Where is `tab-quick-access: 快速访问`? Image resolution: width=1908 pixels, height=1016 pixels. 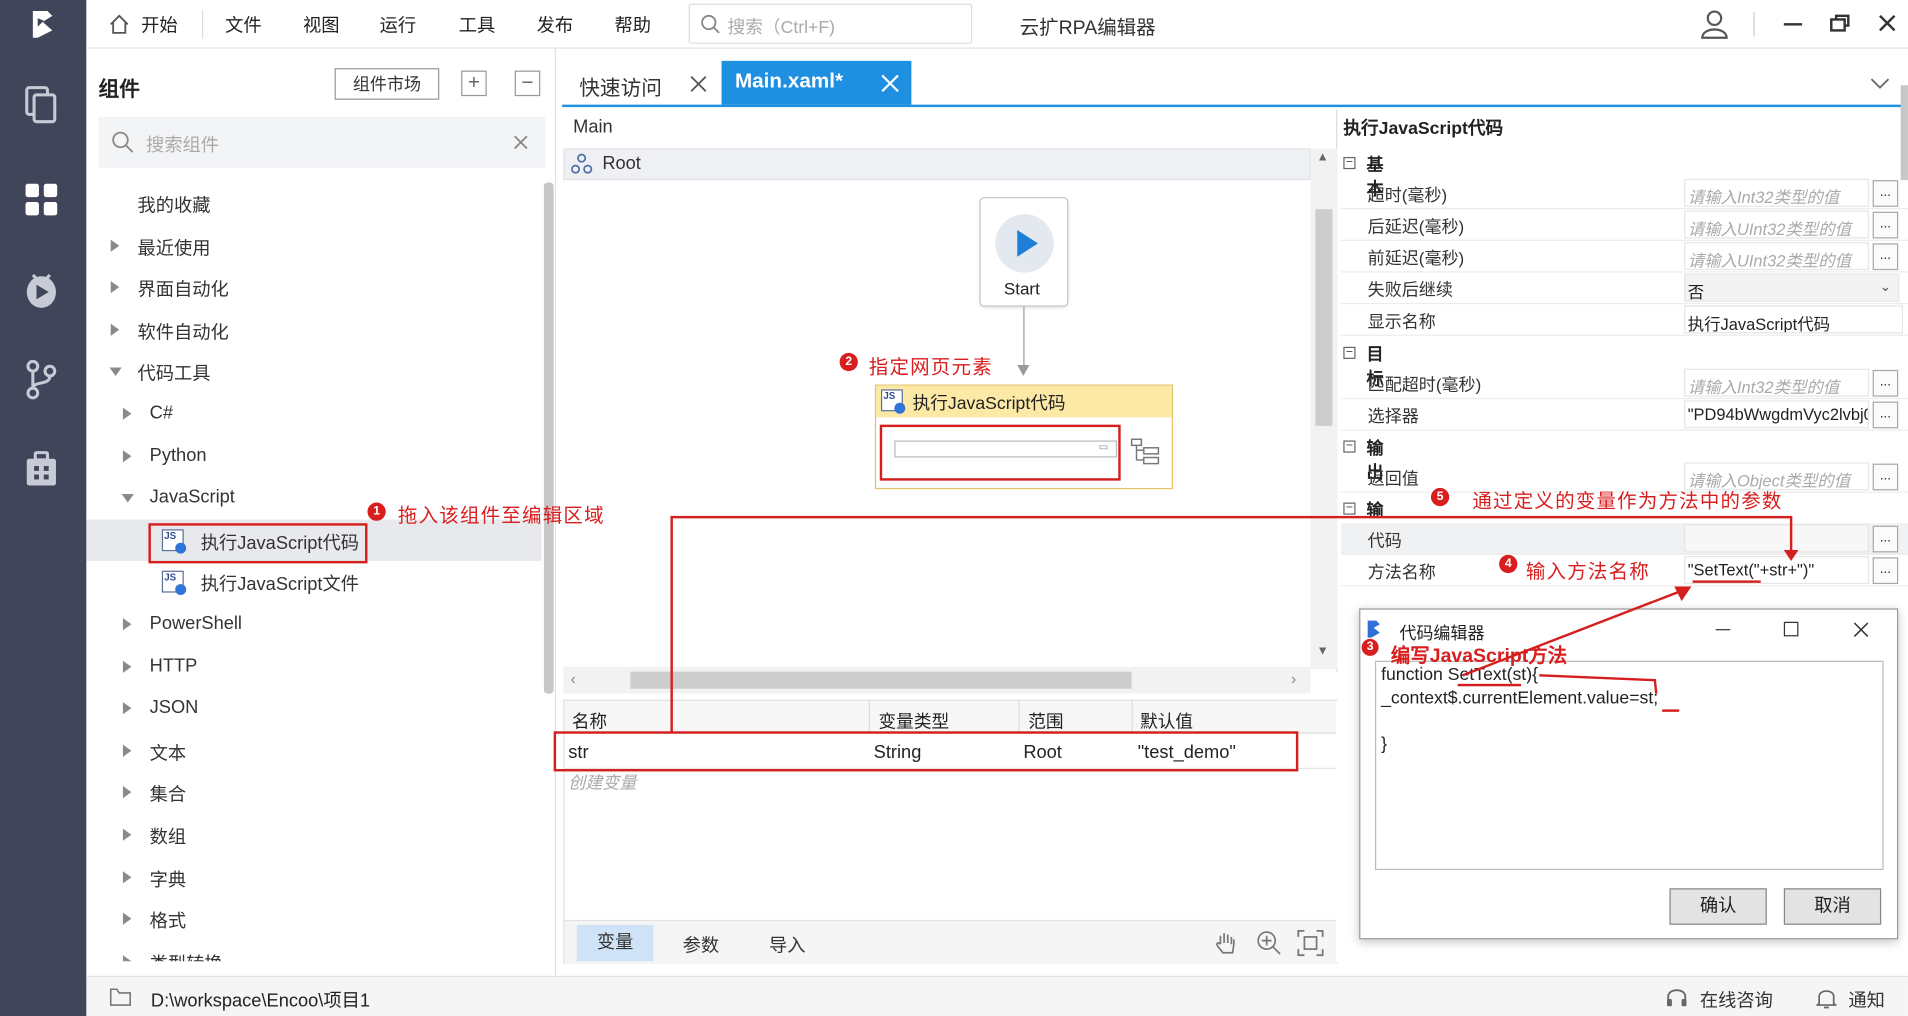
tab-quick-access: 快速访问 is located at coordinates (643, 83).